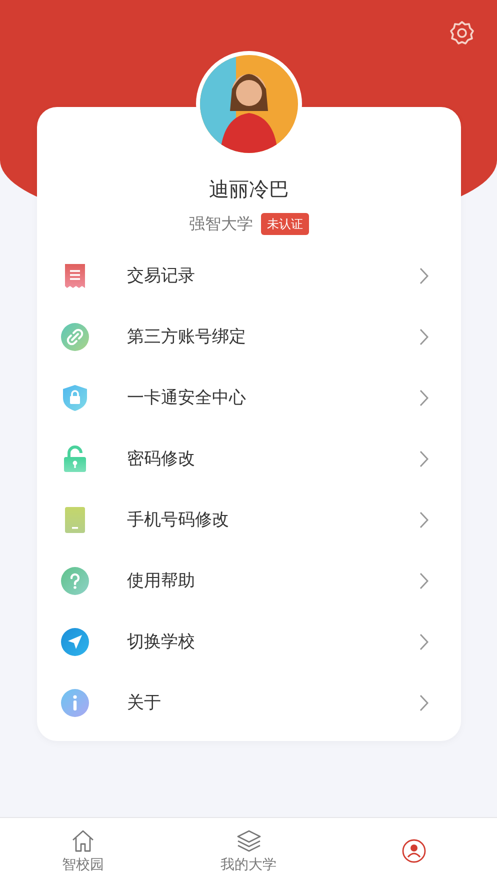 This screenshot has height=883, width=497. I want to click on menu-item: 手机号码修改, so click(249, 519).